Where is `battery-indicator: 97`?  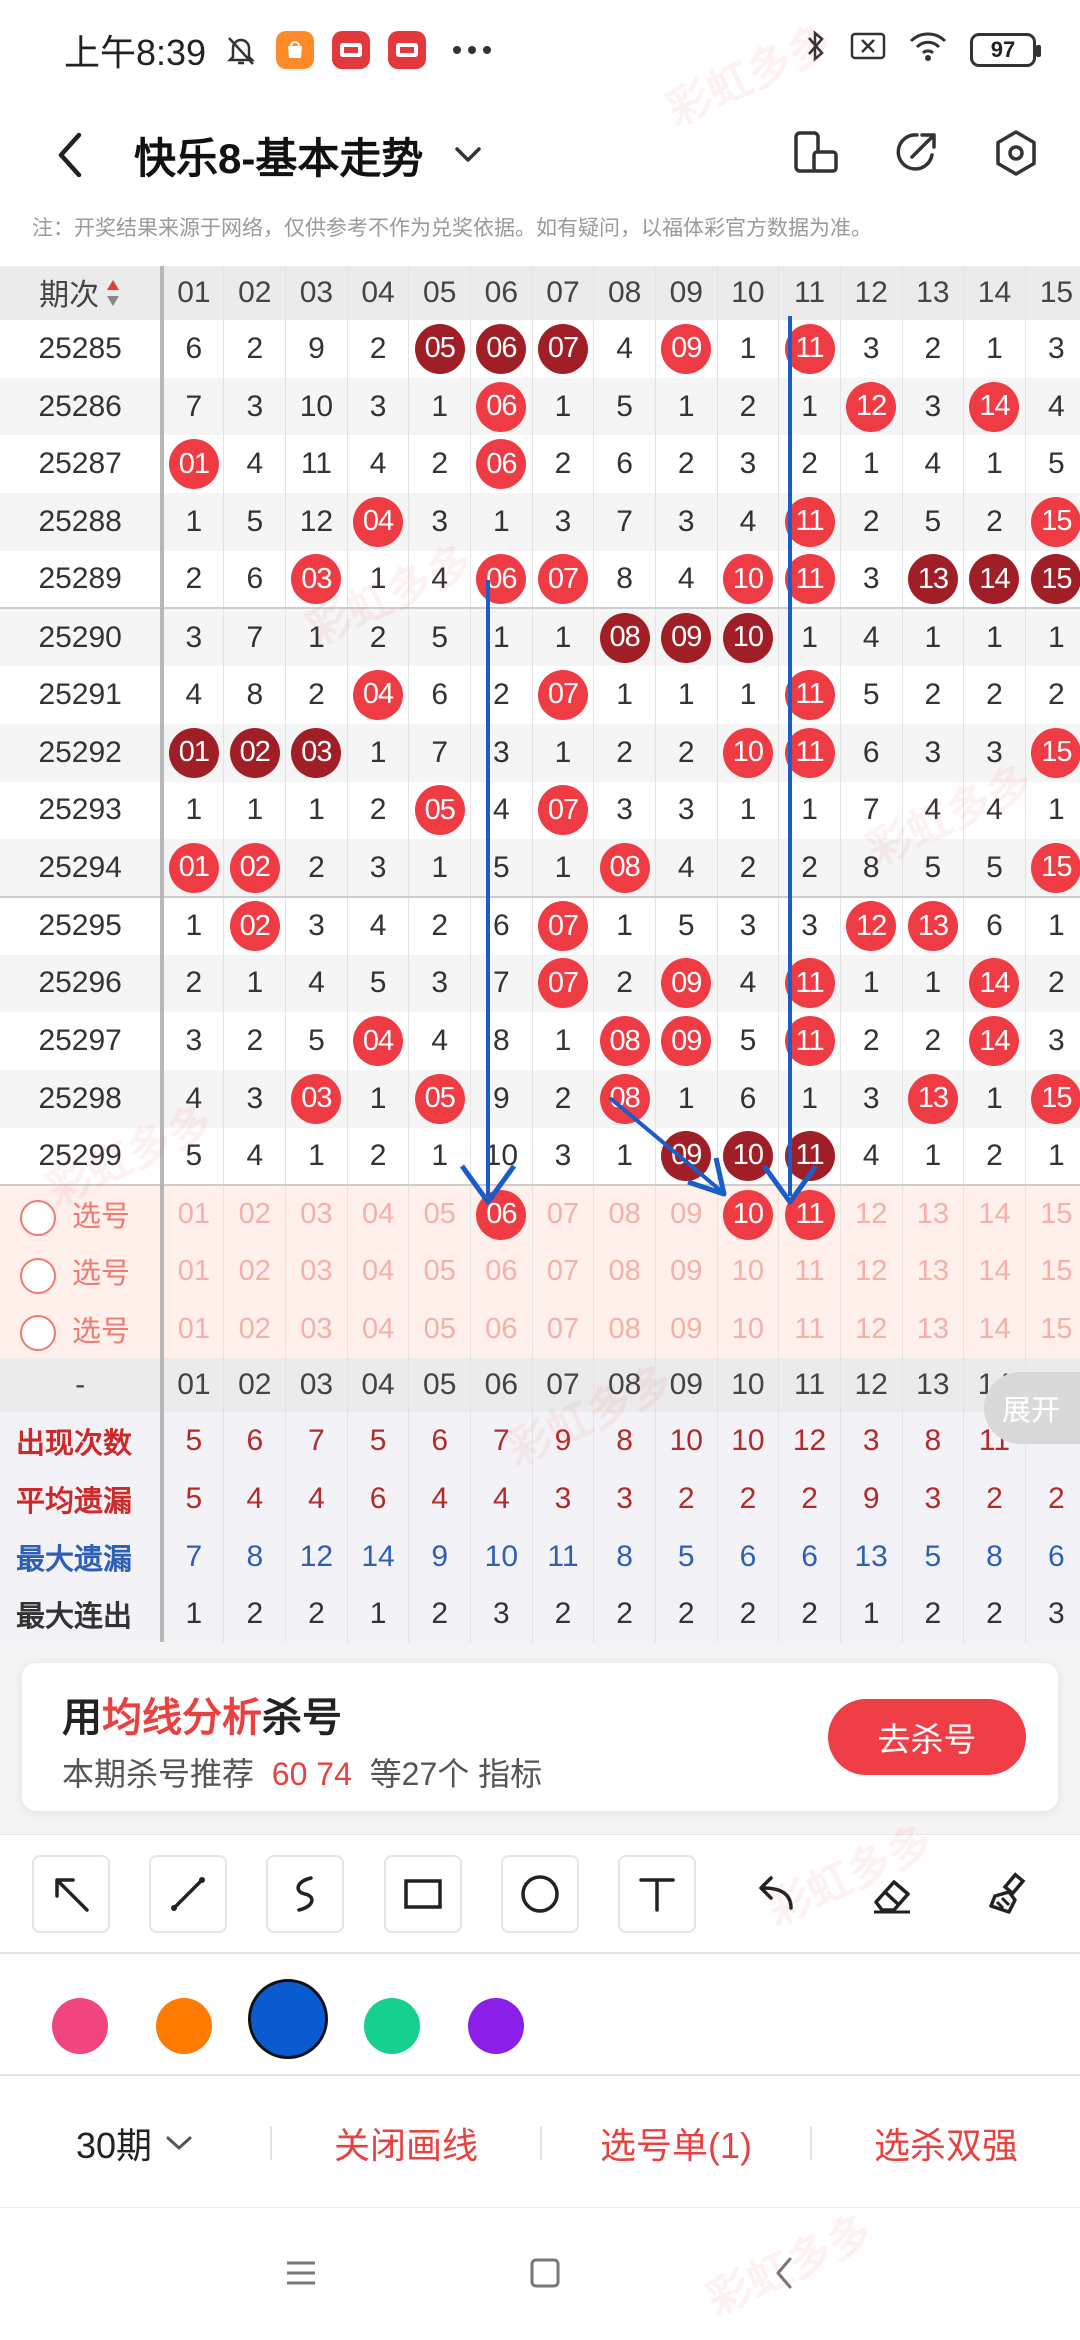
battery-indicator: 97 is located at coordinates (1005, 50).